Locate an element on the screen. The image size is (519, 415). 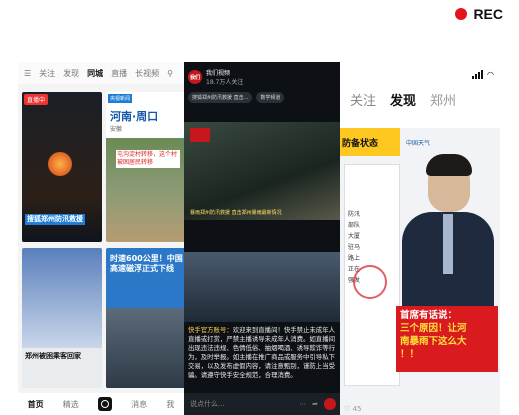
anchor-hair is located at coordinates (449, 165).